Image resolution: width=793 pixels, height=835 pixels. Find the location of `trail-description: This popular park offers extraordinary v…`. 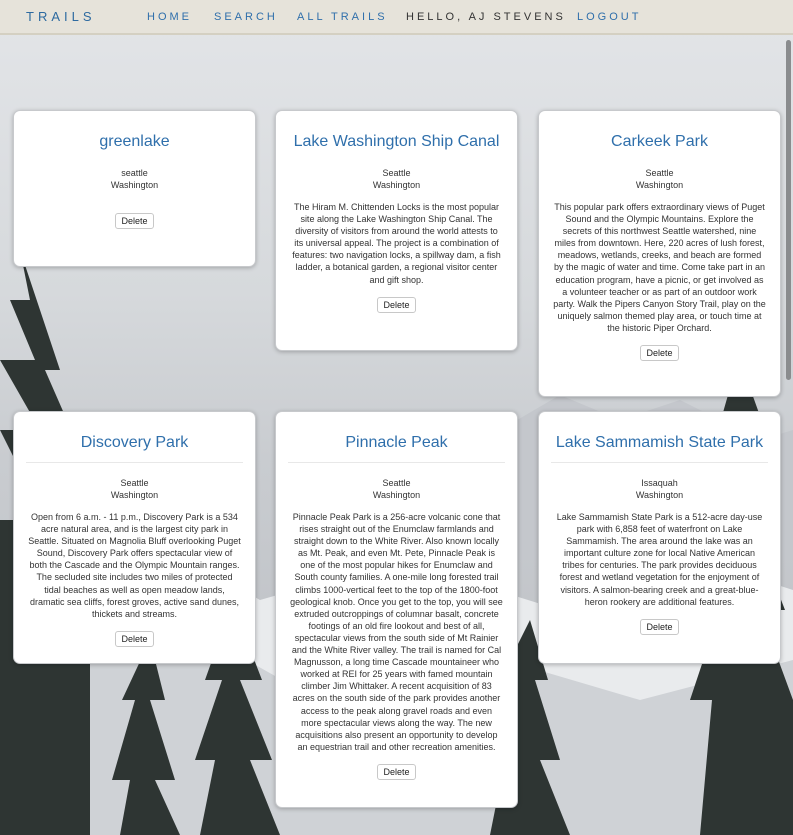

trail-description: This popular park offers extraordinary v… is located at coordinates (659, 267).